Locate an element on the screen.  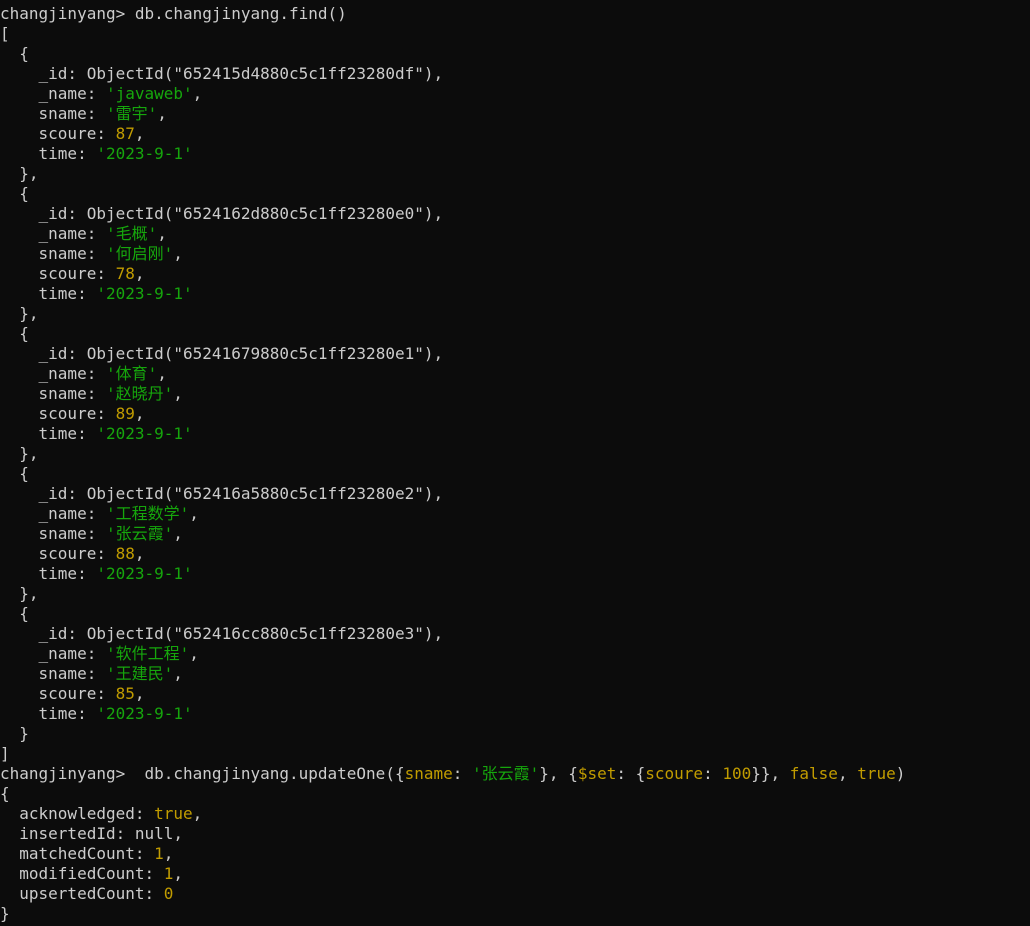
output-line: sname: '何启刚', is located at coordinates (515, 254).